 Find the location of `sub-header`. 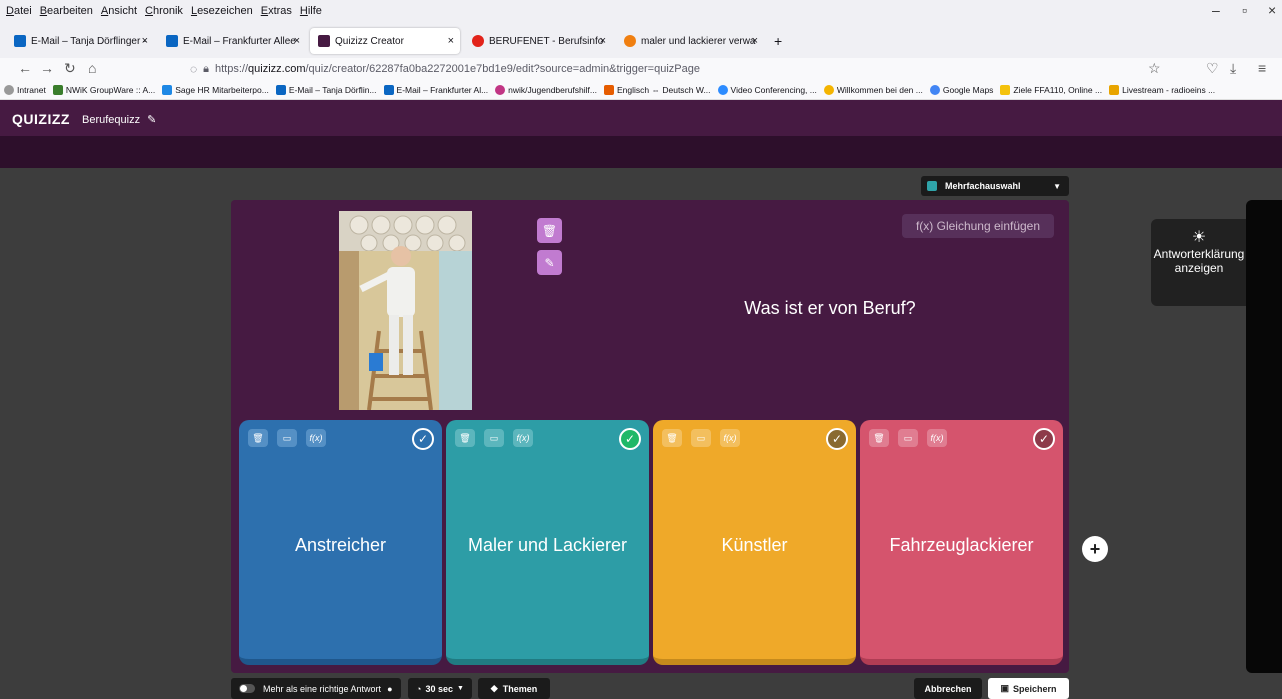

sub-header is located at coordinates (641, 152).